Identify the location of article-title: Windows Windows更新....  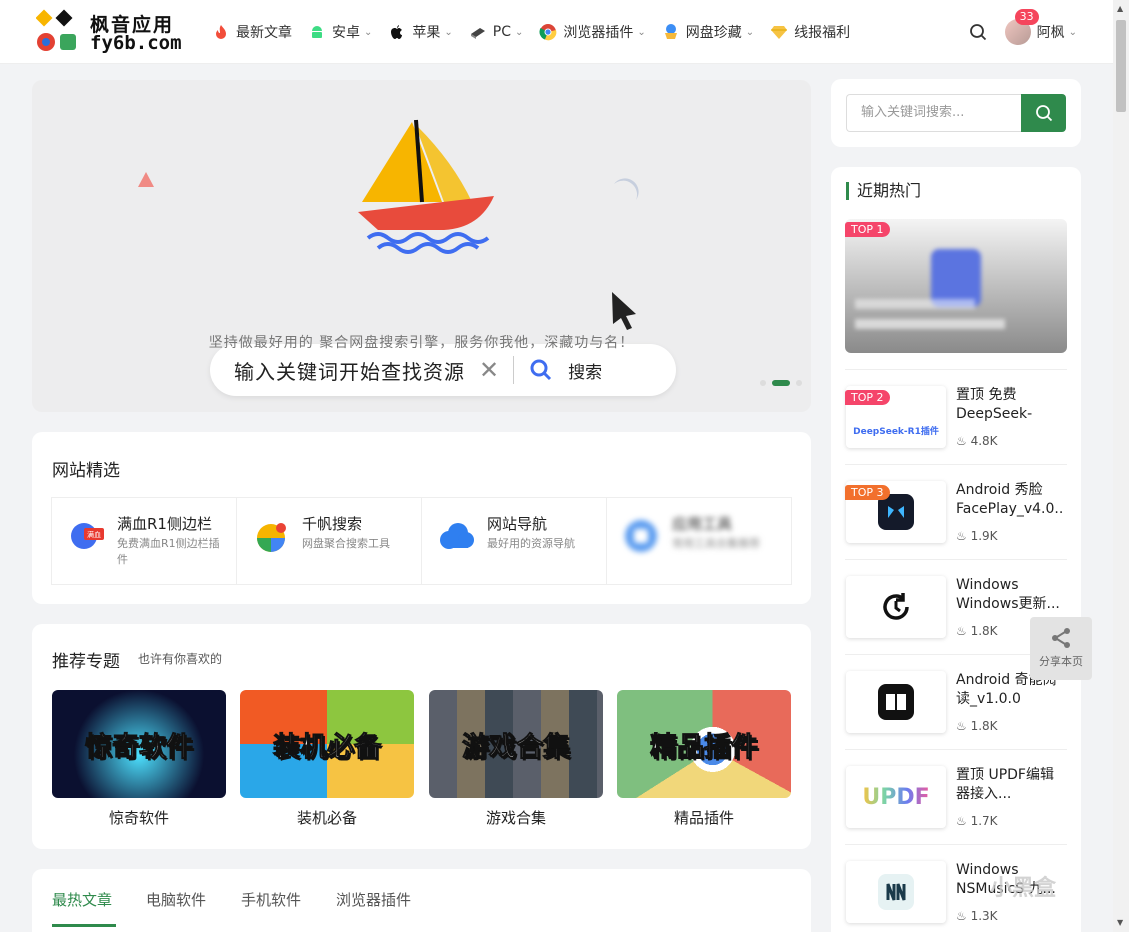
(1008, 594).